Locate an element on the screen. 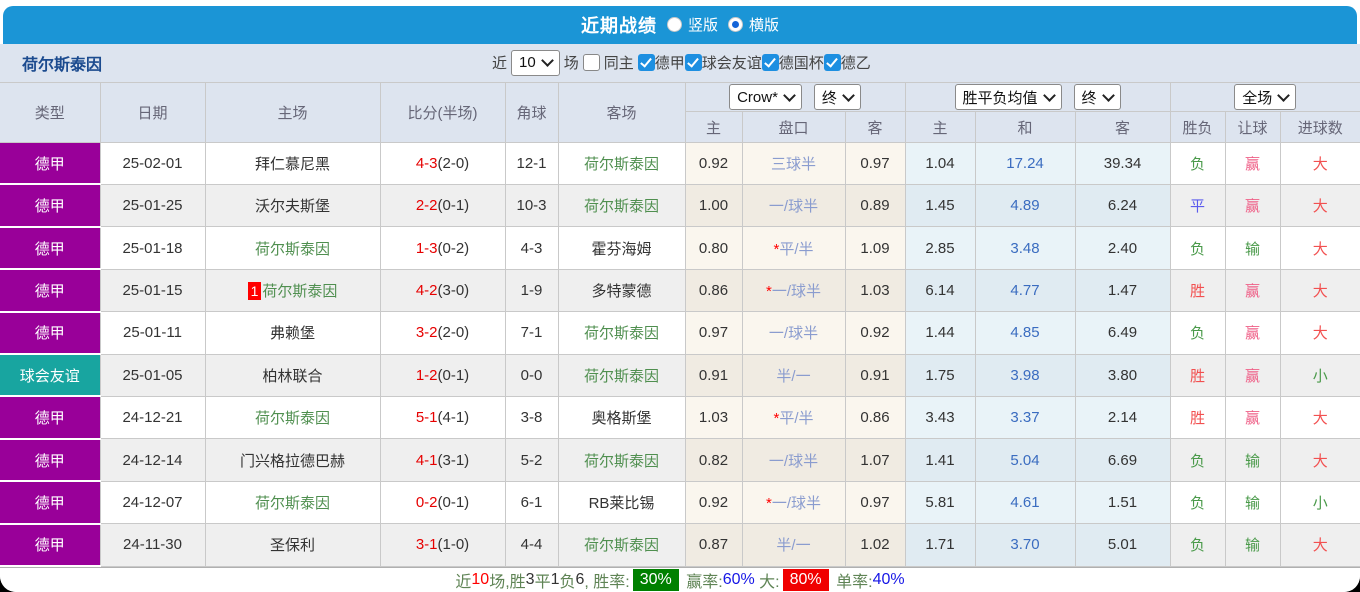 The image size is (1360, 592). avg-away-cell: 6.24 is located at coordinates (1122, 205).